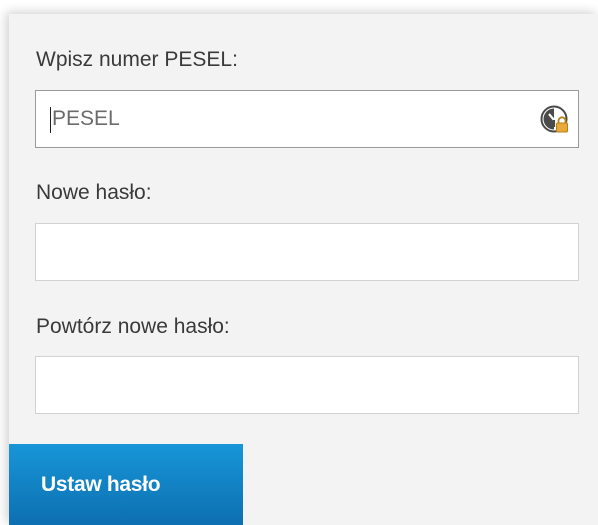 The height and width of the screenshot is (525, 598). Describe the element at coordinates (94, 192) in the screenshot. I see `new-password-label: Nowe hasło:` at that location.